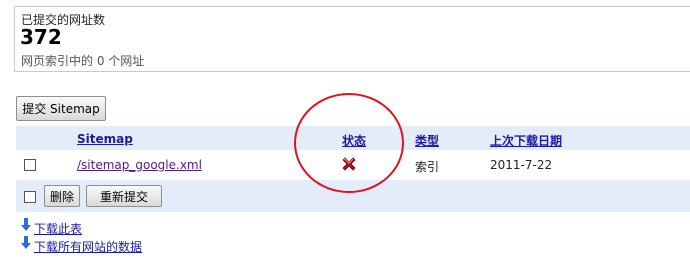  I want to click on indexed-urls-text: 网页索引中的 0 个网址, so click(83, 61).